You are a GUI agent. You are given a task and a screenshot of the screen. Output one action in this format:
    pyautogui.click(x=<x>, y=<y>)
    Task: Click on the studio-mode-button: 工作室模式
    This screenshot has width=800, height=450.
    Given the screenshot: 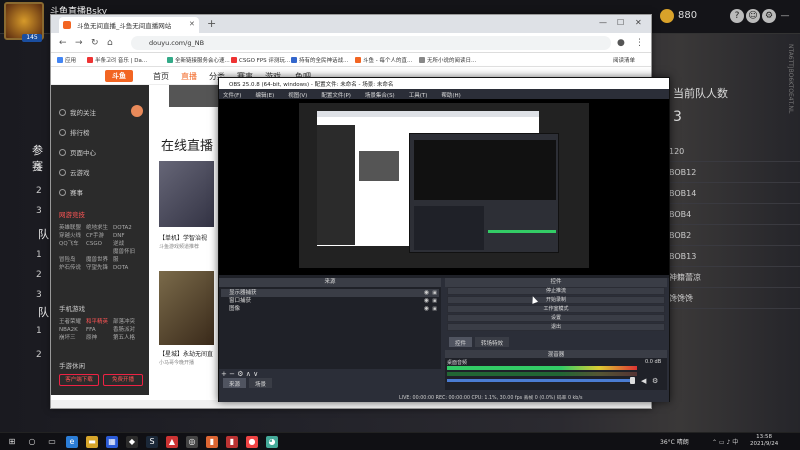 What is the action you would take?
    pyautogui.click(x=556, y=309)
    